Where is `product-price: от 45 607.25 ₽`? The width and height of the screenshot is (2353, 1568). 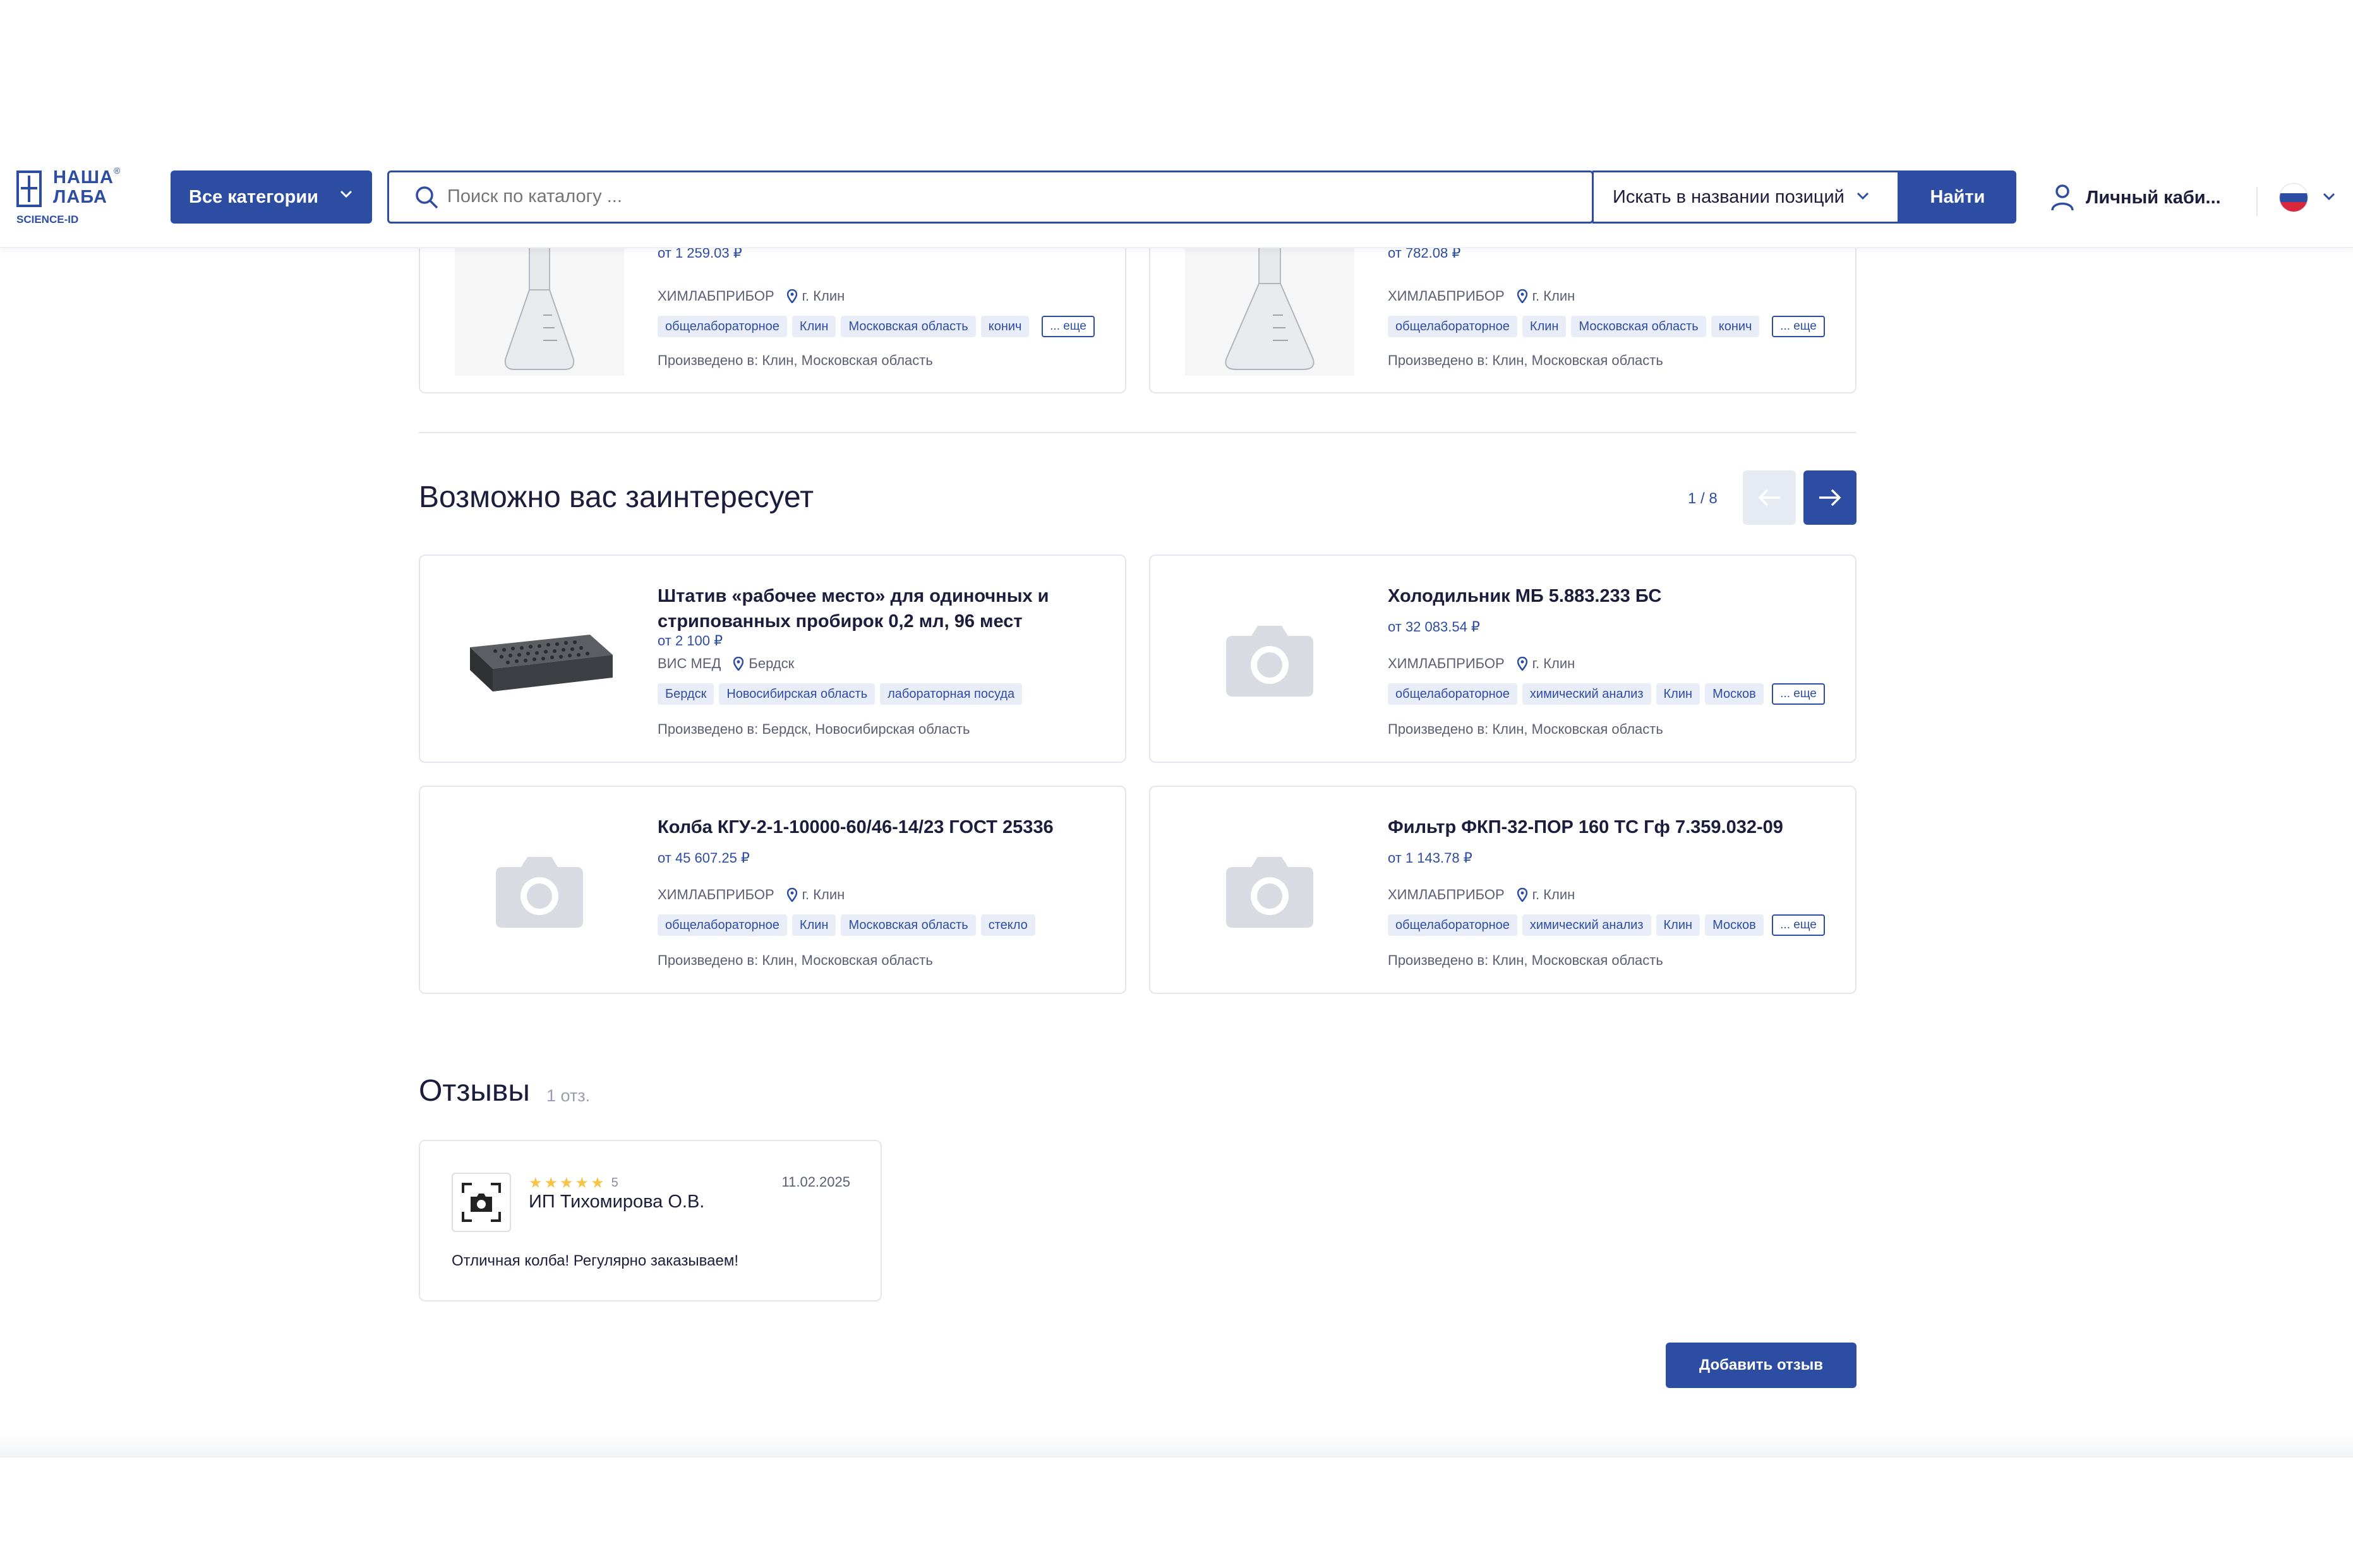
product-price: от 45 607.25 ₽ is located at coordinates (704, 858).